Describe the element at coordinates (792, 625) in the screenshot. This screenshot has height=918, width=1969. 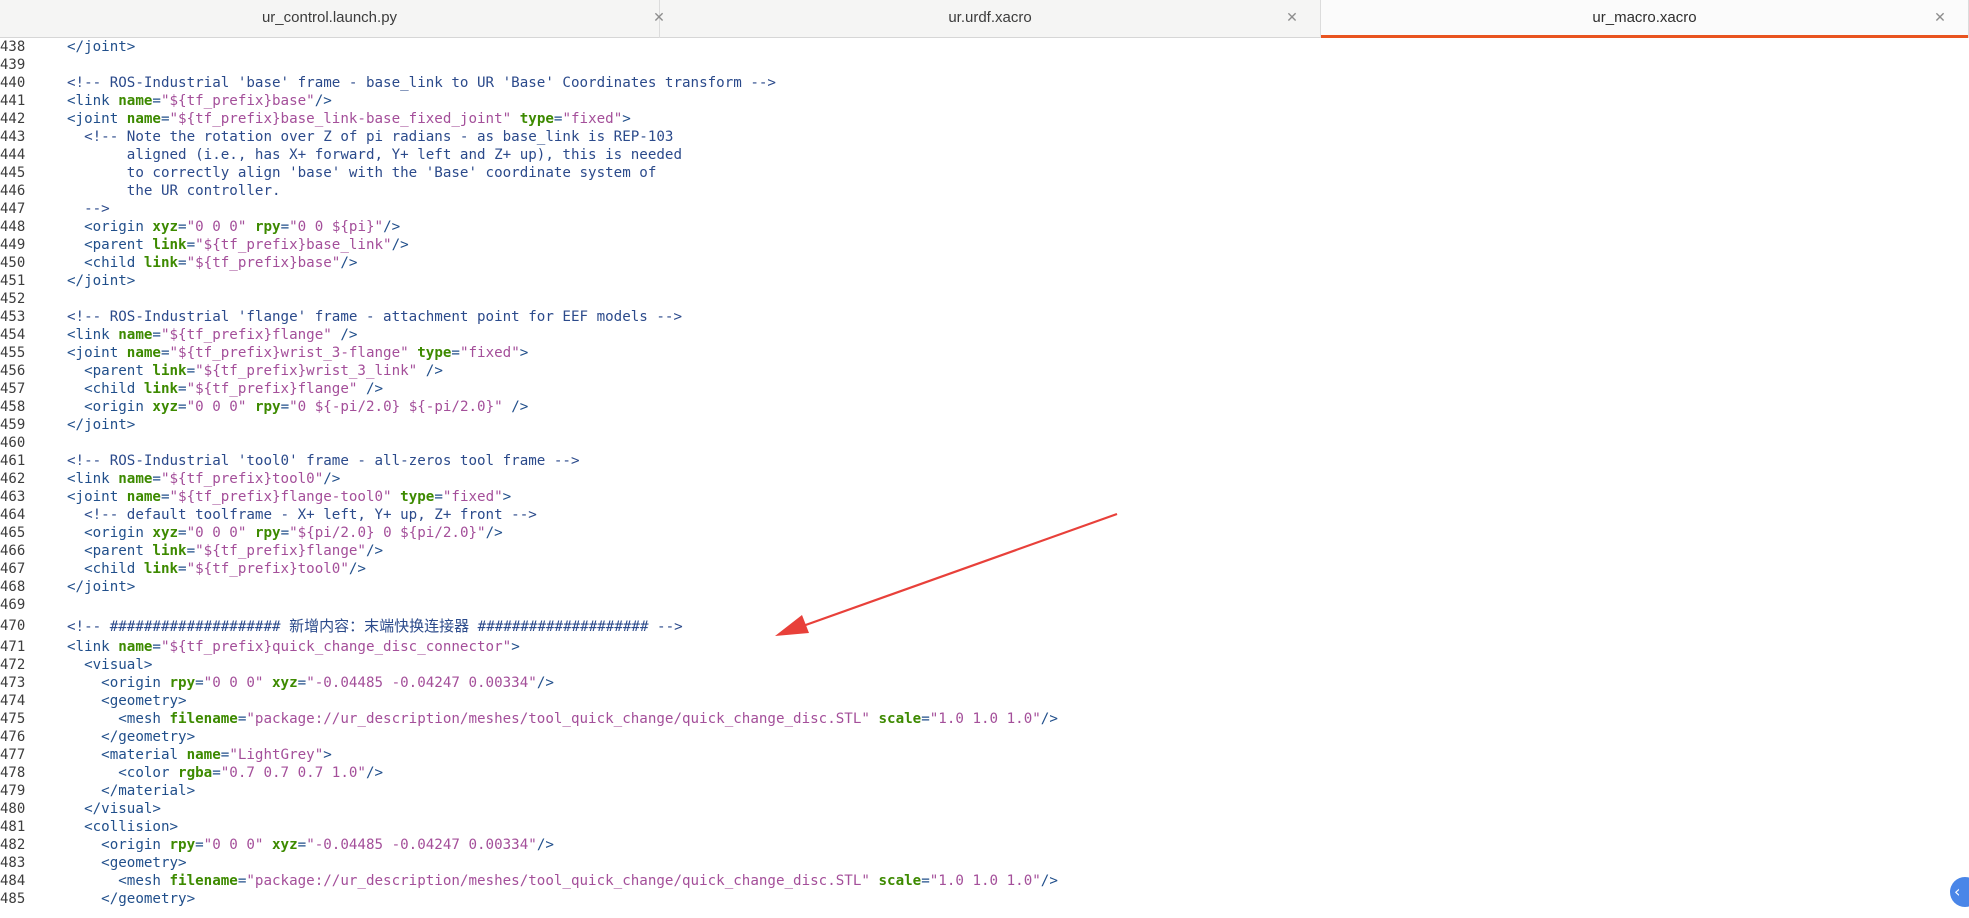
I see `arrow-head` at that location.